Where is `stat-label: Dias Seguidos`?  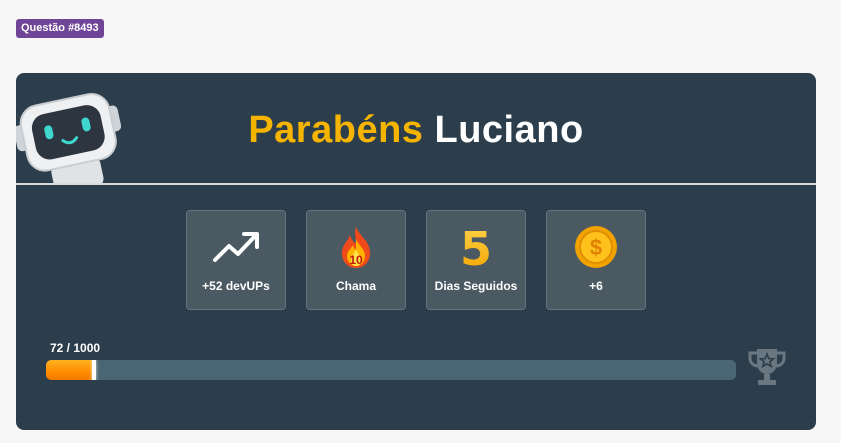 stat-label: Dias Seguidos is located at coordinates (476, 286).